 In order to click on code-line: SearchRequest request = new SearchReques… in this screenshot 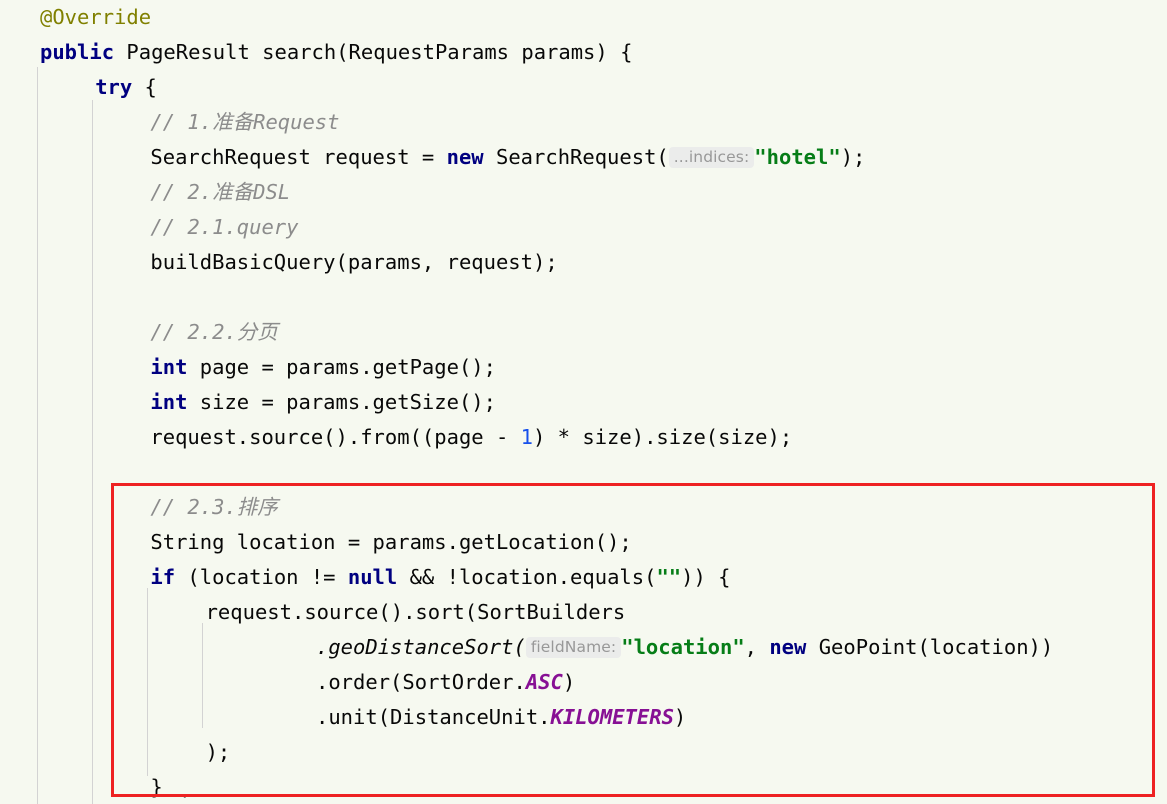, I will do `click(583, 157)`.